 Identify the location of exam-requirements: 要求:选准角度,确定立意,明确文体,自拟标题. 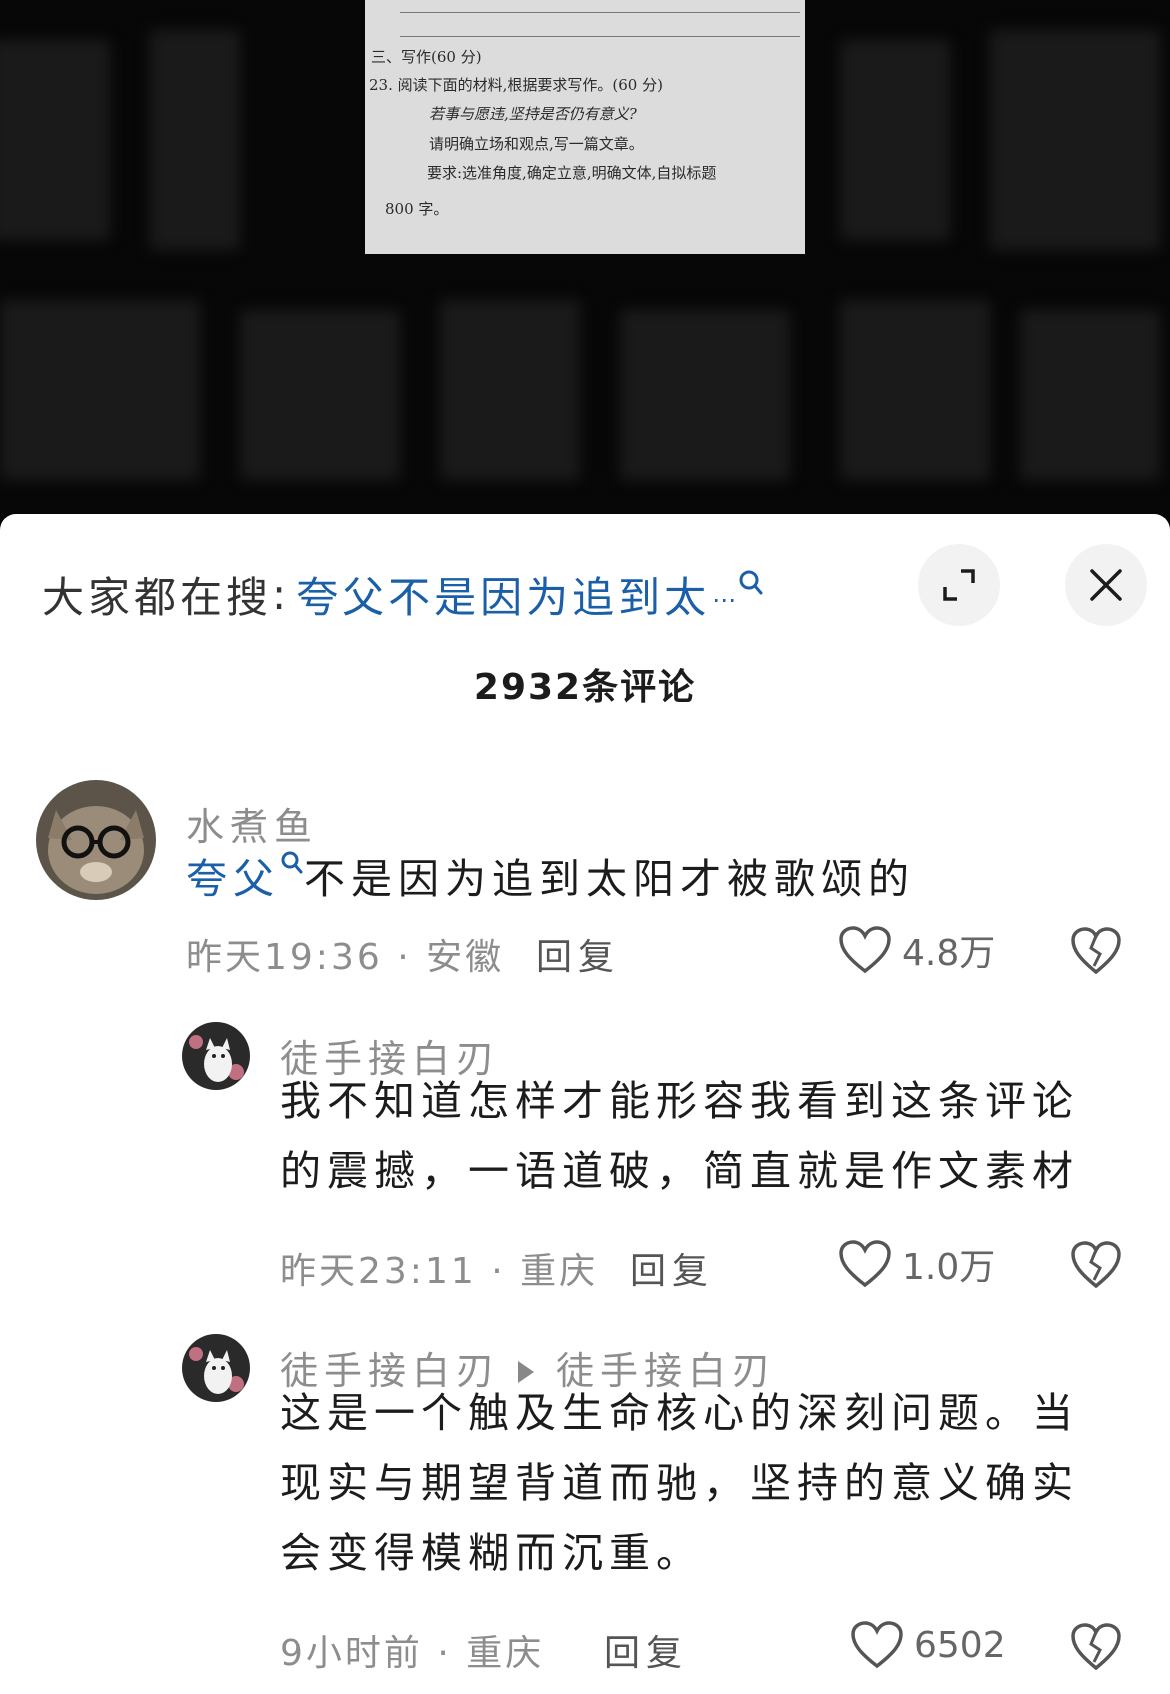
(572, 173).